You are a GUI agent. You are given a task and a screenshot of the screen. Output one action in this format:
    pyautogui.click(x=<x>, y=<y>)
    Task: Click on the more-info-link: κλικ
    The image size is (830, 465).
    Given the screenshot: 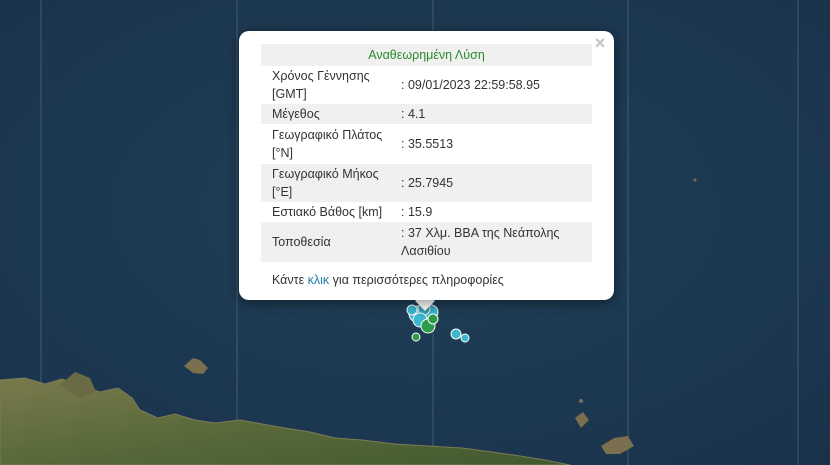 What is the action you would take?
    pyautogui.click(x=319, y=280)
    